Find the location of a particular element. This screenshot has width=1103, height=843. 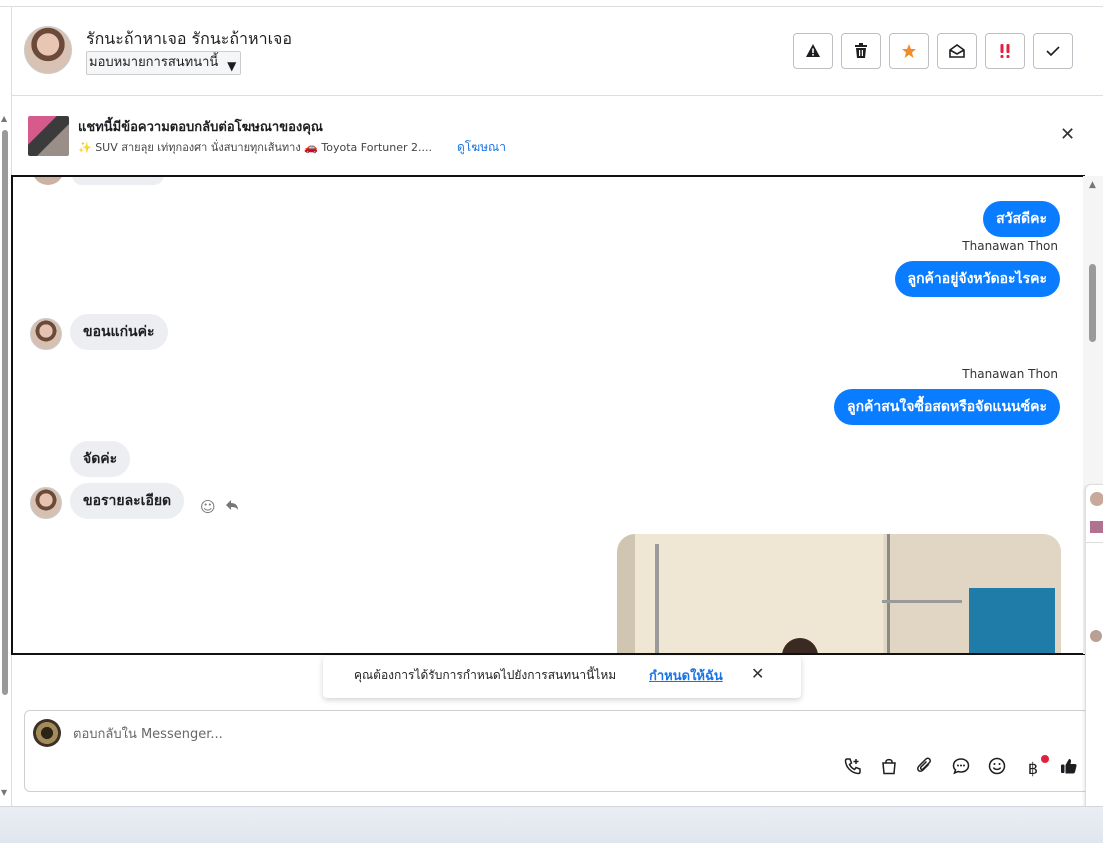

outgoing-message: สวัสดีคะ is located at coordinates (1021, 219).